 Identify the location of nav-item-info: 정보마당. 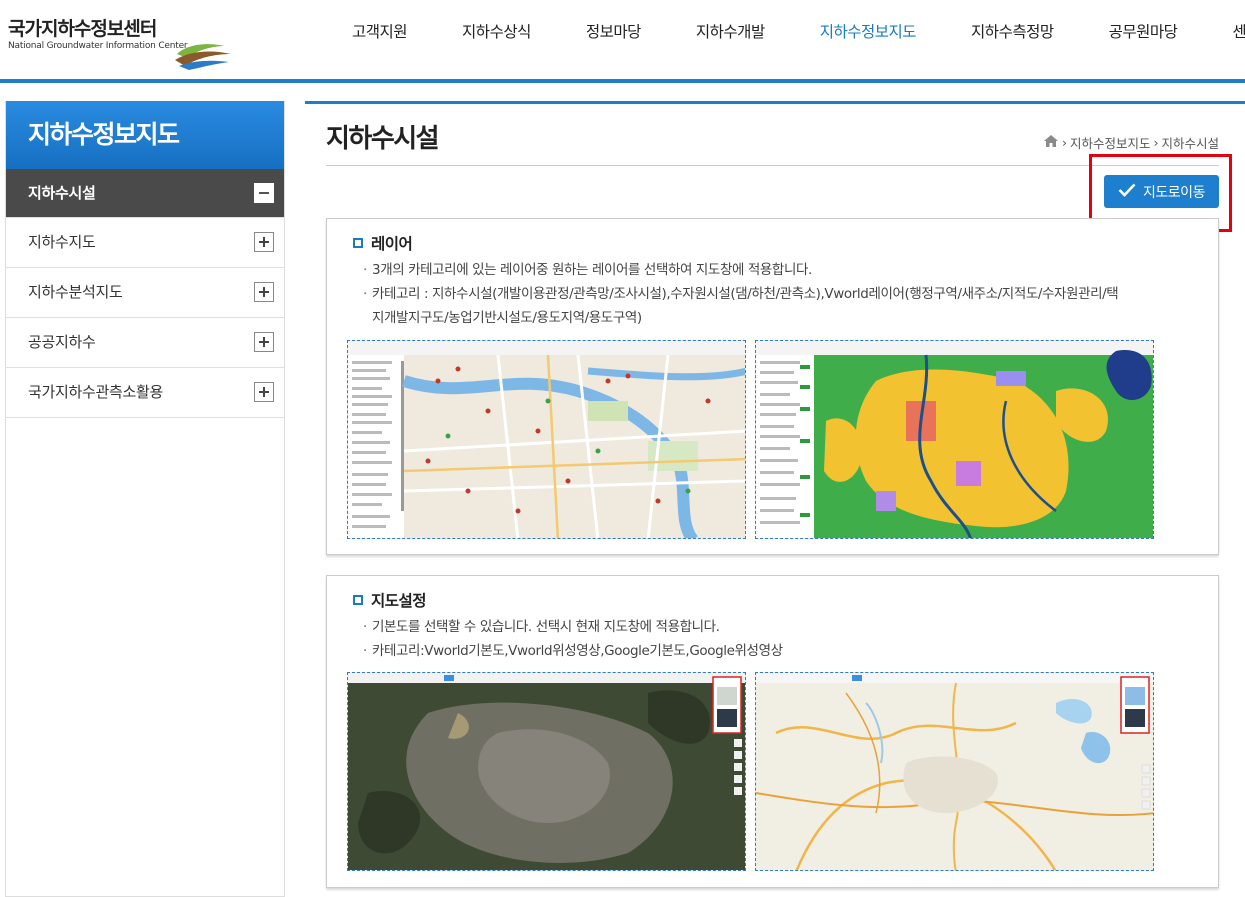
(609, 32).